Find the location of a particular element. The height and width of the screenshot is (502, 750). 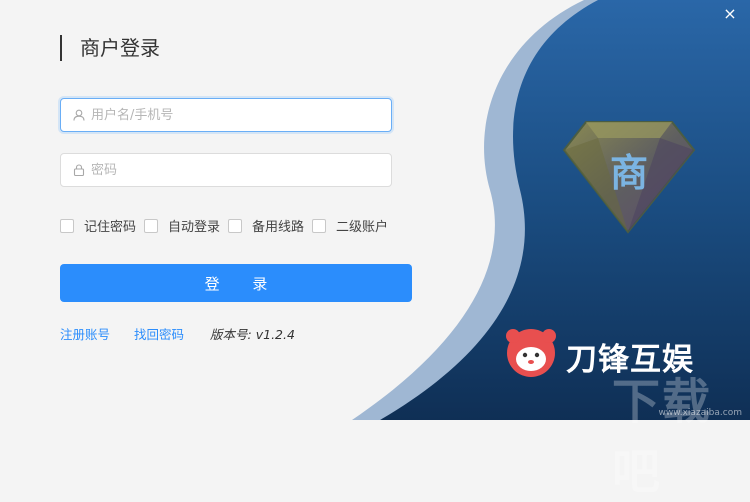

backup-route-checkbox: 备用线路 is located at coordinates (266, 225).